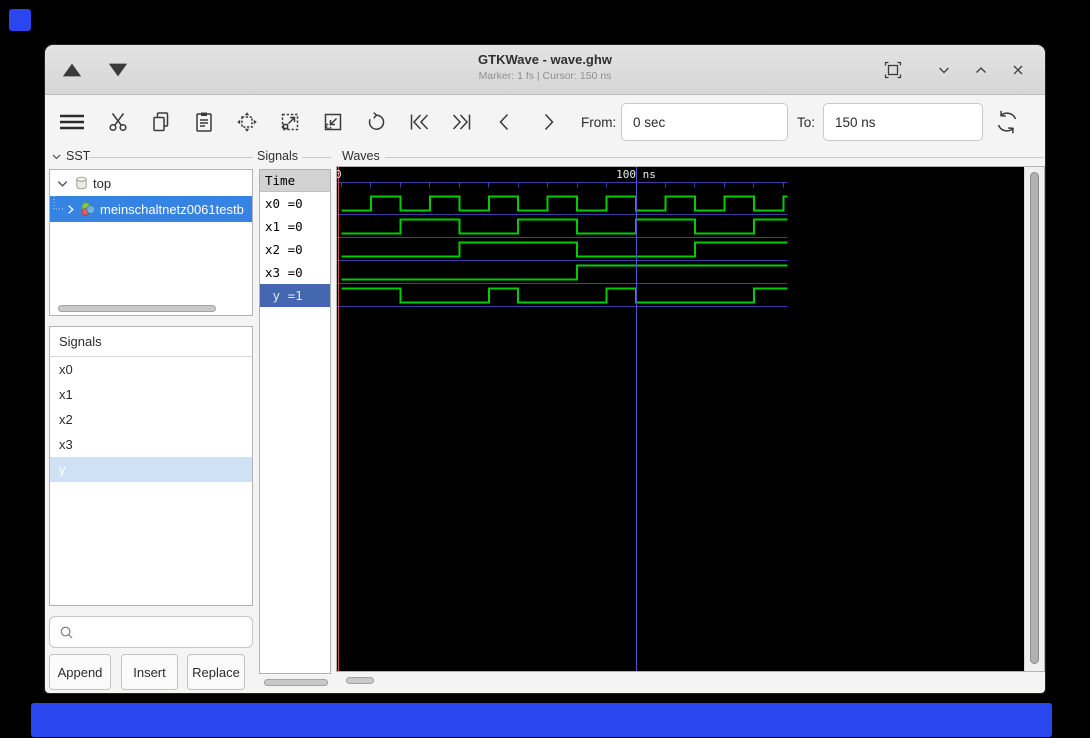 This screenshot has width=1090, height=738. What do you see at coordinates (151, 342) in the screenshot?
I see `signal-browser-header: Signals` at bounding box center [151, 342].